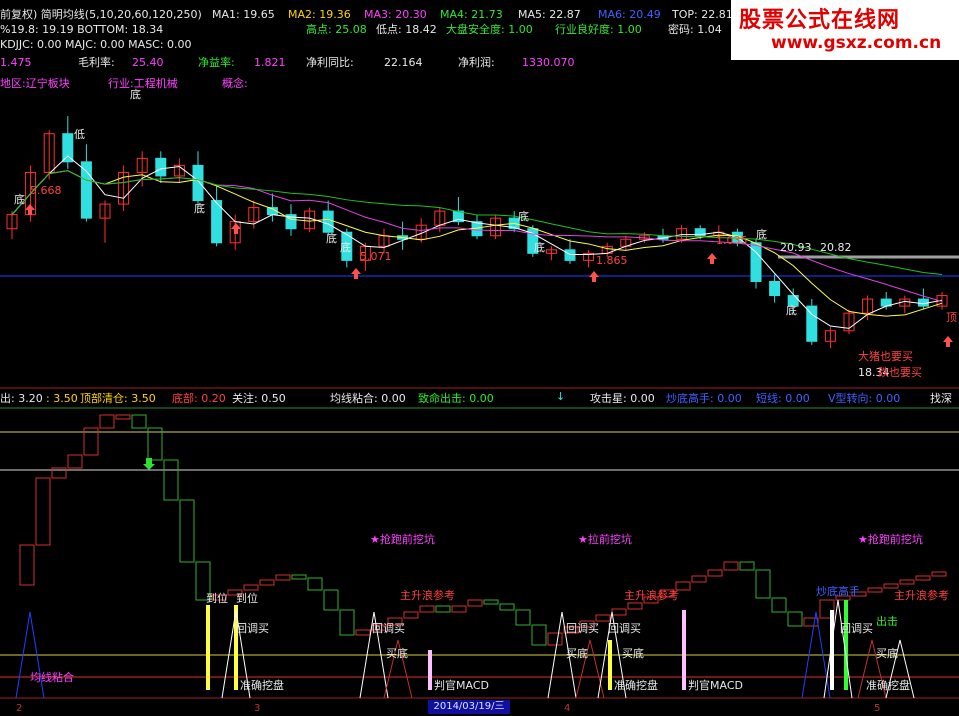  Describe the element at coordinates (402, 539) in the screenshot. I see `dig-label-1: ★抢跑前挖坑` at that location.